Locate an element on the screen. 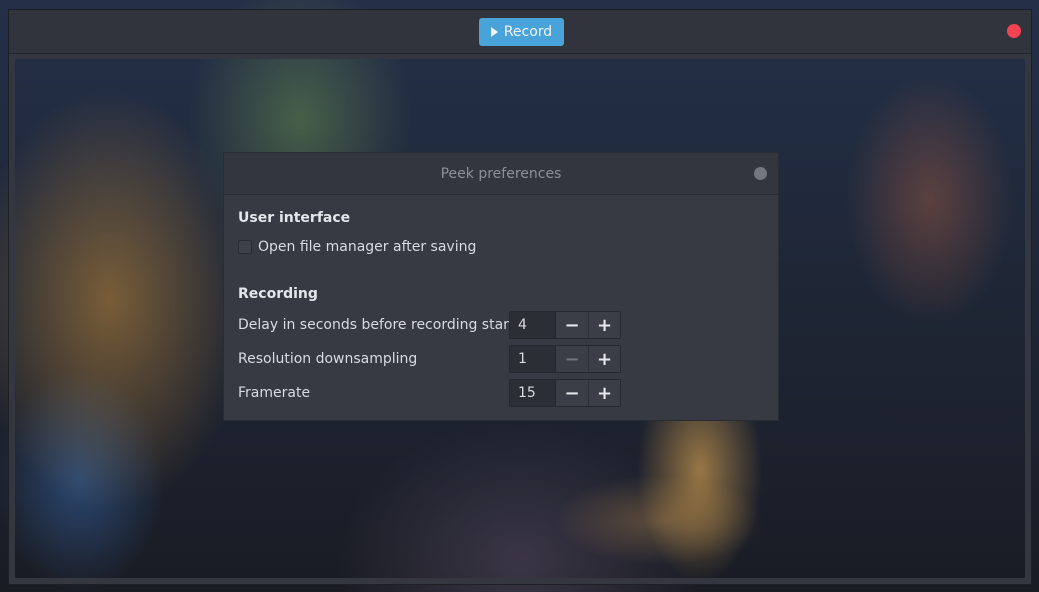 This screenshot has height=592, width=1039. downsampling-label: Resolution downsampling is located at coordinates (328, 359).